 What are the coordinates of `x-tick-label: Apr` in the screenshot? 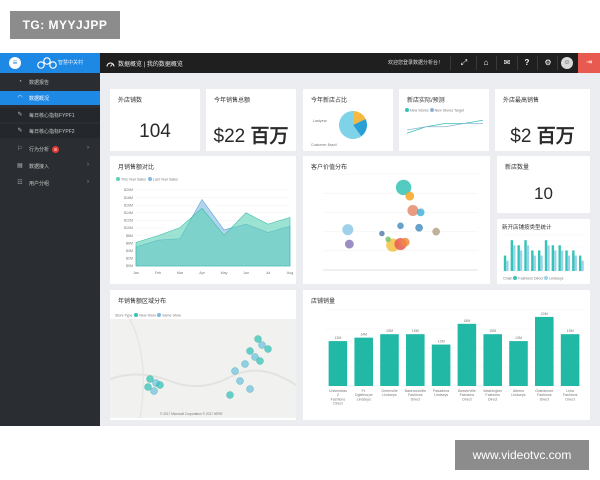 It's located at (202, 273).